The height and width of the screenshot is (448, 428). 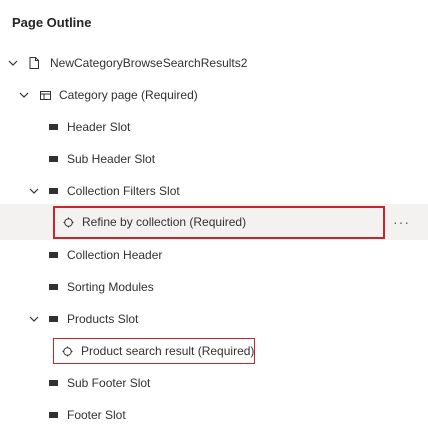 What do you see at coordinates (214, 159) in the screenshot?
I see `tree-item-sub-header-slot: Sub Header Slot` at bounding box center [214, 159].